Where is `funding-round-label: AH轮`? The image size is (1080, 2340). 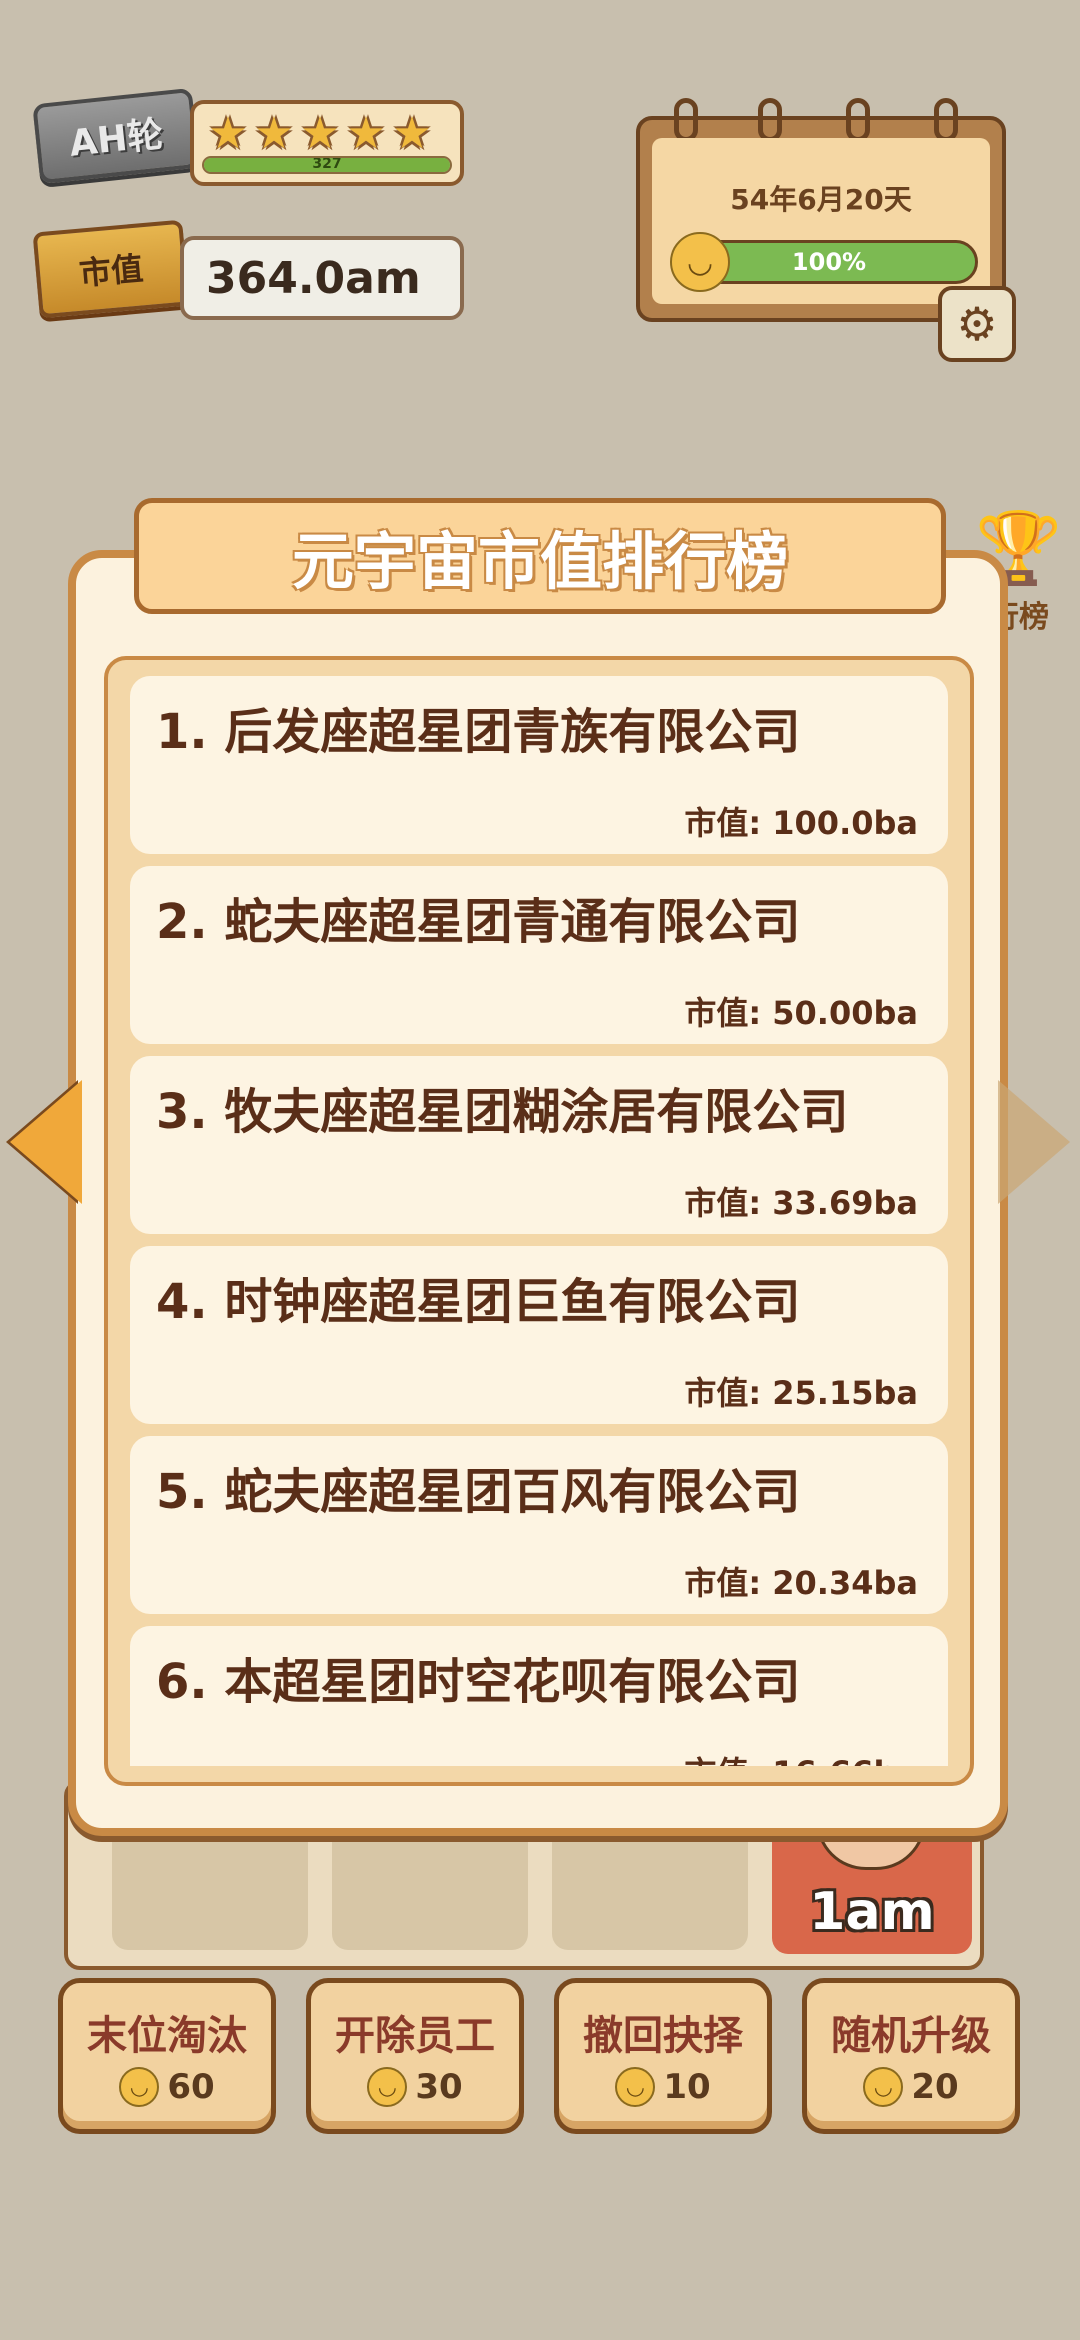
funding-round-label: AH轮 is located at coordinates (116, 139).